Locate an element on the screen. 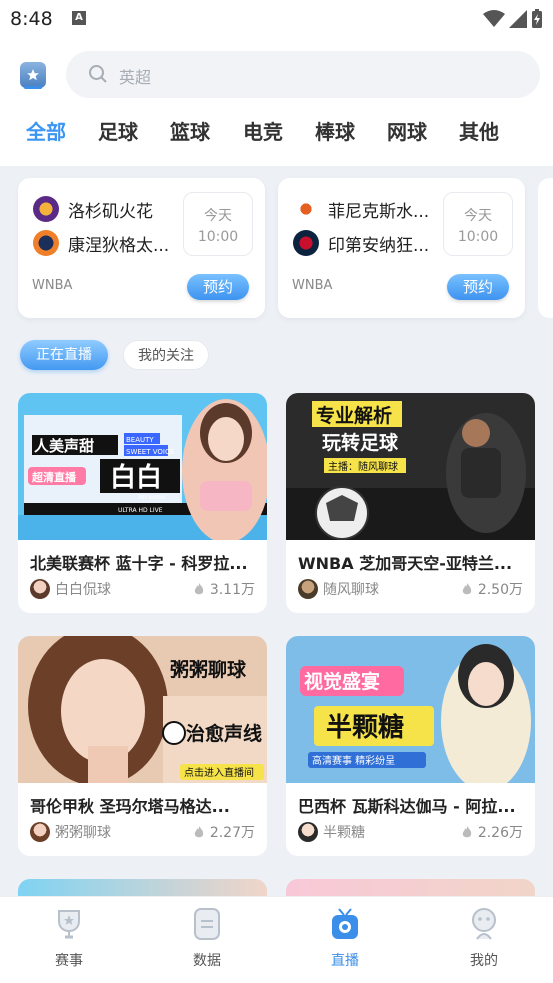 Image resolution: width=553 pixels, height=983 pixels. tabbar-data: 数据 is located at coordinates (207, 938).